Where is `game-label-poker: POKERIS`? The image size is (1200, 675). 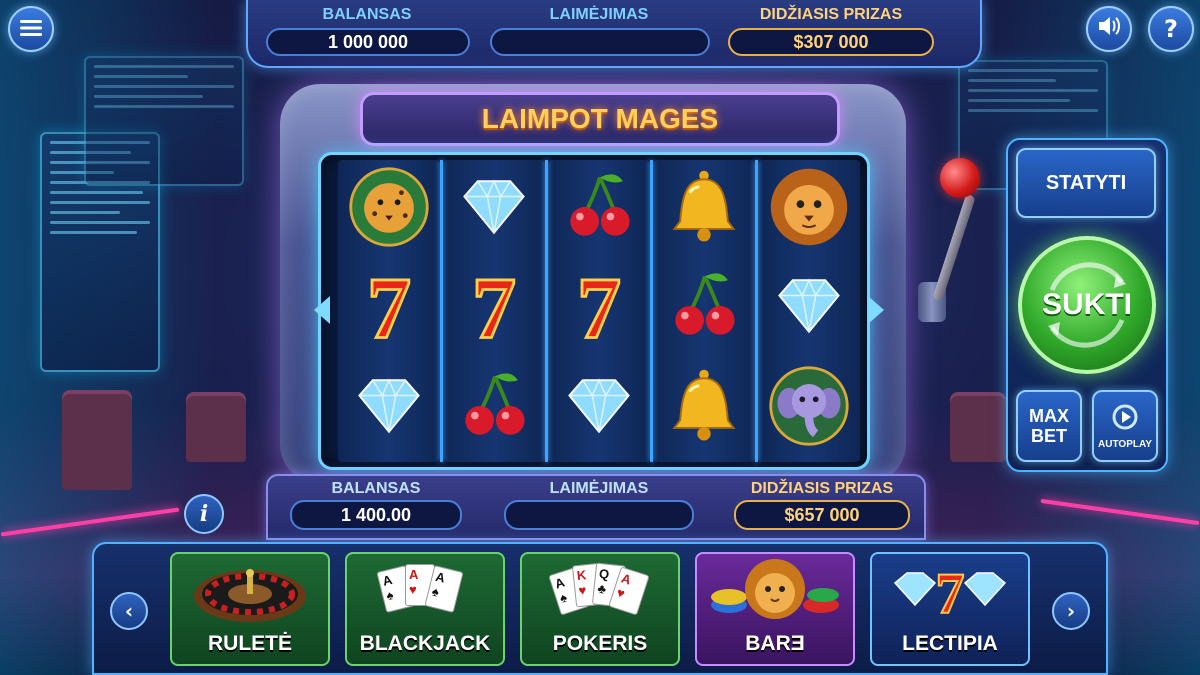 game-label-poker: POKERIS is located at coordinates (600, 643).